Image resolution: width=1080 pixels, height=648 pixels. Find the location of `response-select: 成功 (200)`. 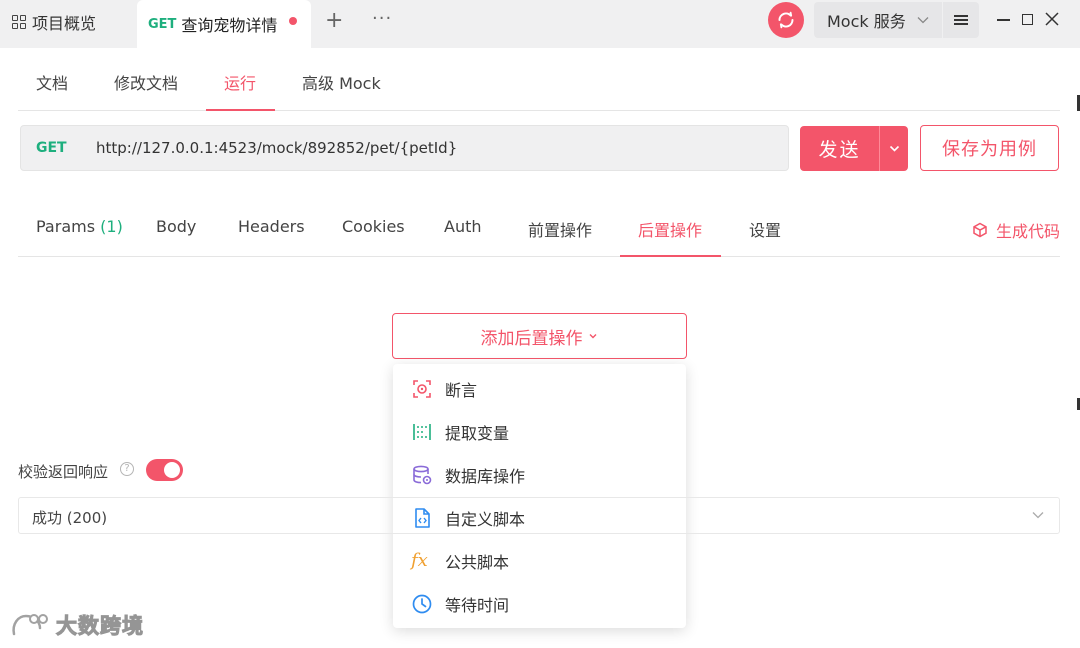

response-select: 成功 (200) is located at coordinates (539, 515).